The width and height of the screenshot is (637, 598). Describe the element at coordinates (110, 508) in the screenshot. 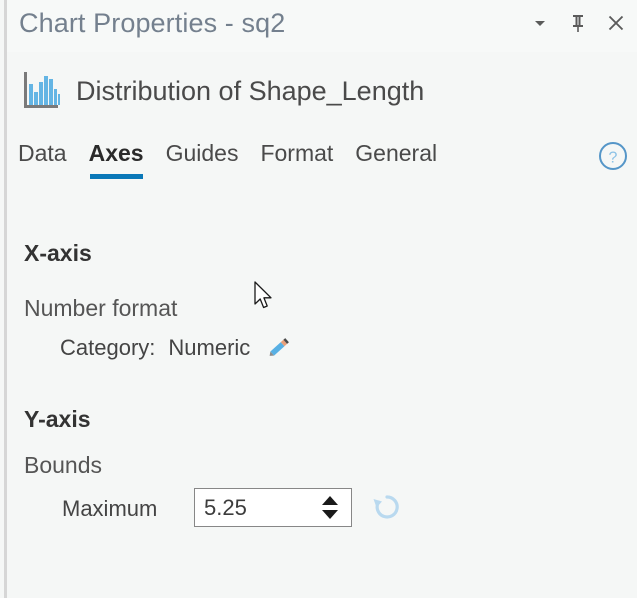

I see `maximum-label: Maximum` at that location.